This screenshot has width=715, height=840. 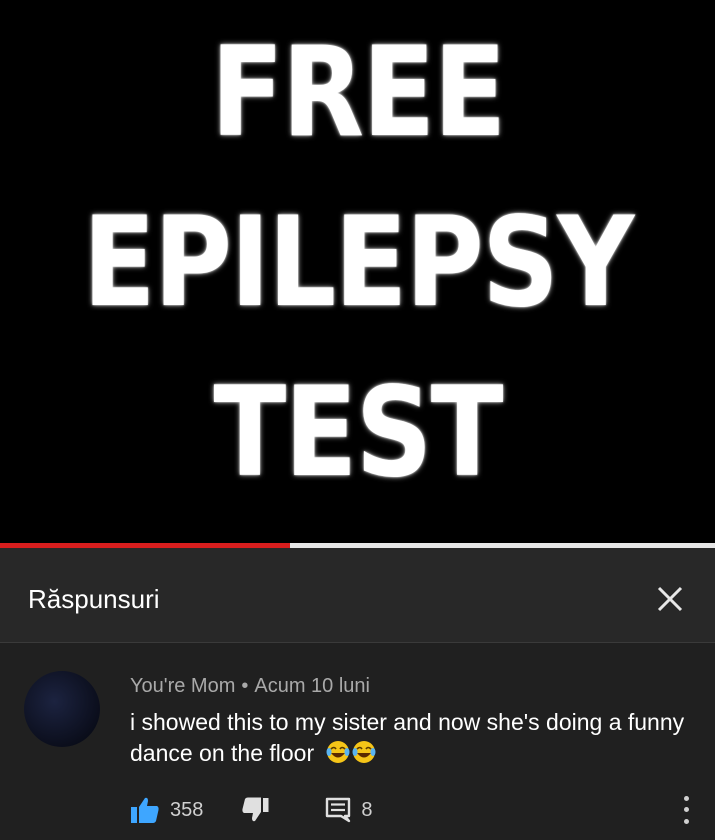 I want to click on video-text-line-3: TEST, so click(x=358, y=433).